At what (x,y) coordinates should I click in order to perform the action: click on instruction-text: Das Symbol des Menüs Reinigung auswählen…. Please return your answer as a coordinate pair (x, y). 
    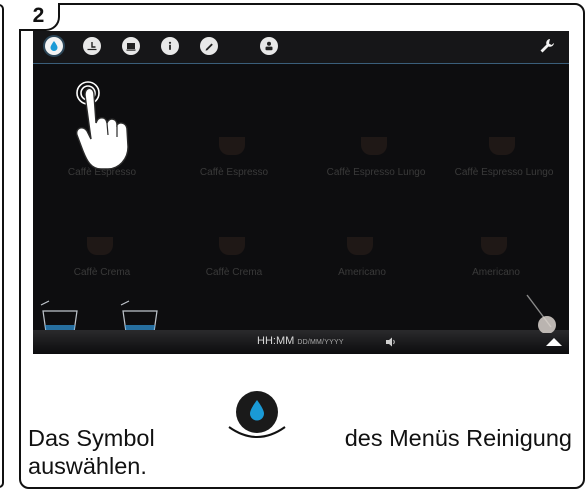
    Looking at the image, I should click on (300, 452).